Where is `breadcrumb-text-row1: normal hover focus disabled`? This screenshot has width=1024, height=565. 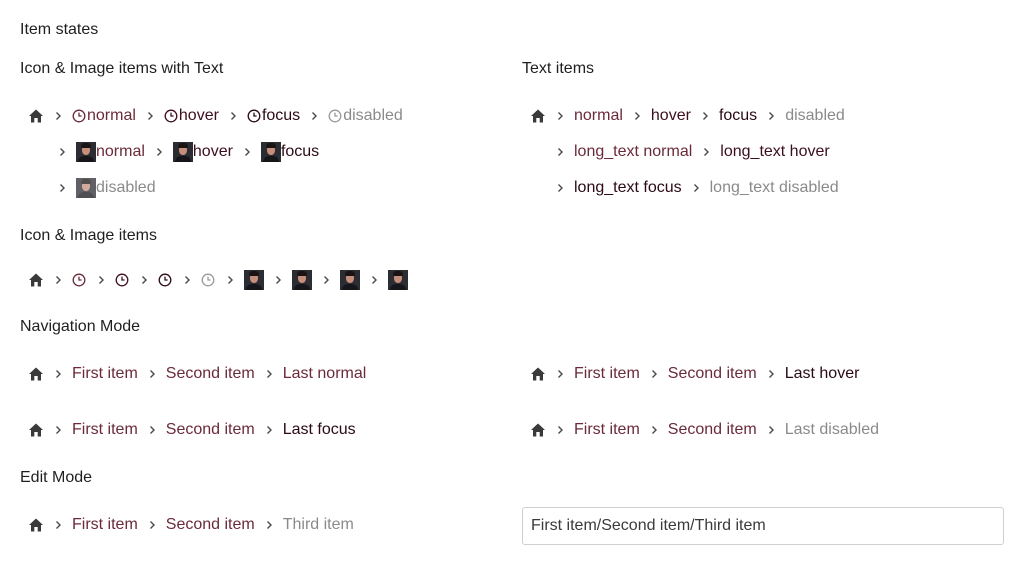 breadcrumb-text-row1: normal hover focus disabled is located at coordinates (683, 116).